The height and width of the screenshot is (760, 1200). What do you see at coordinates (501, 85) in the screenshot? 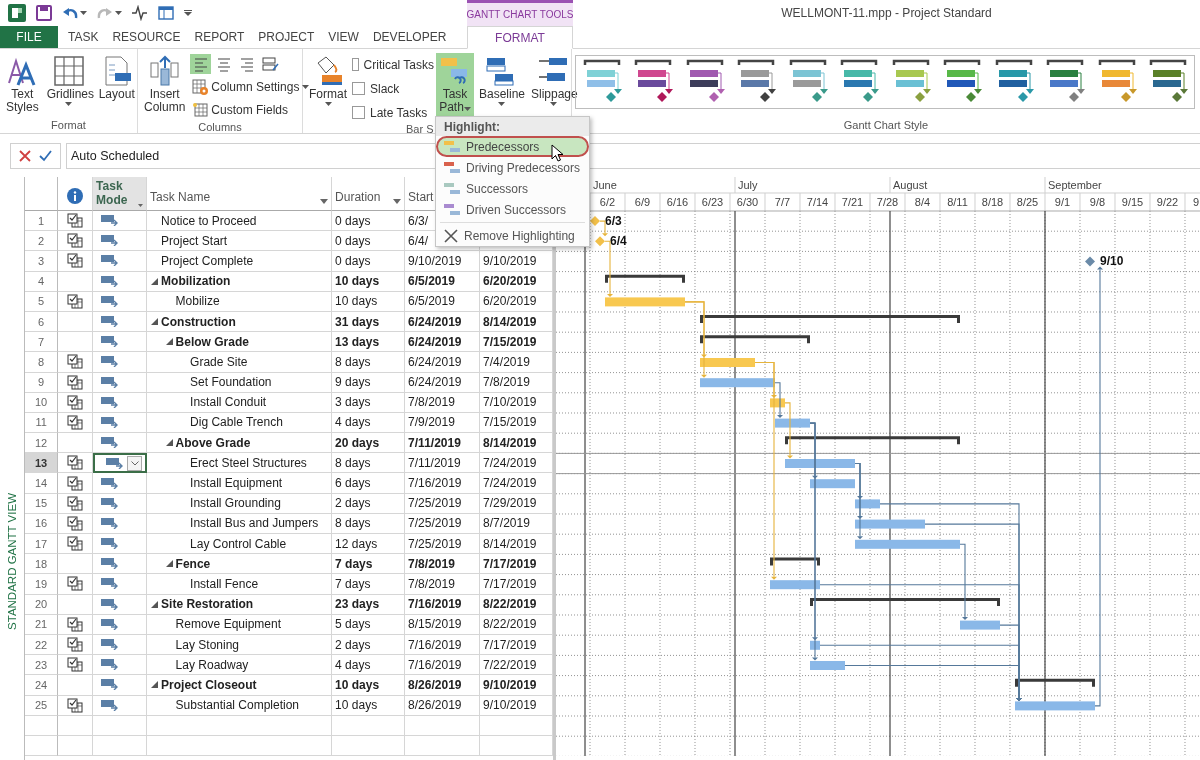
I see `ribbon-button: Baseline` at bounding box center [501, 85].